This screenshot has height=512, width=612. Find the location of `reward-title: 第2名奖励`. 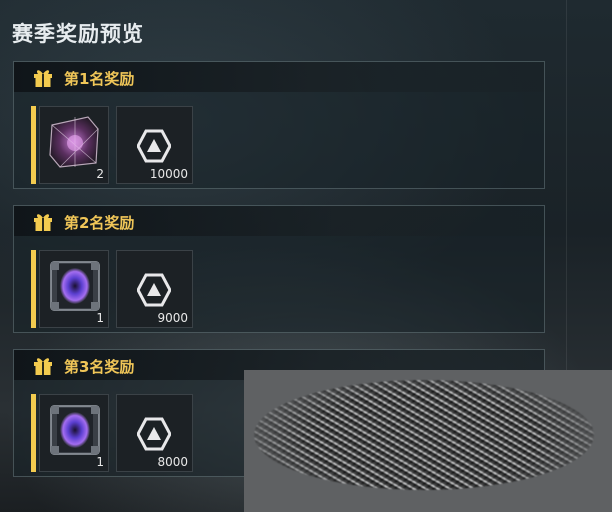

reward-title: 第2名奖励 is located at coordinates (99, 223).